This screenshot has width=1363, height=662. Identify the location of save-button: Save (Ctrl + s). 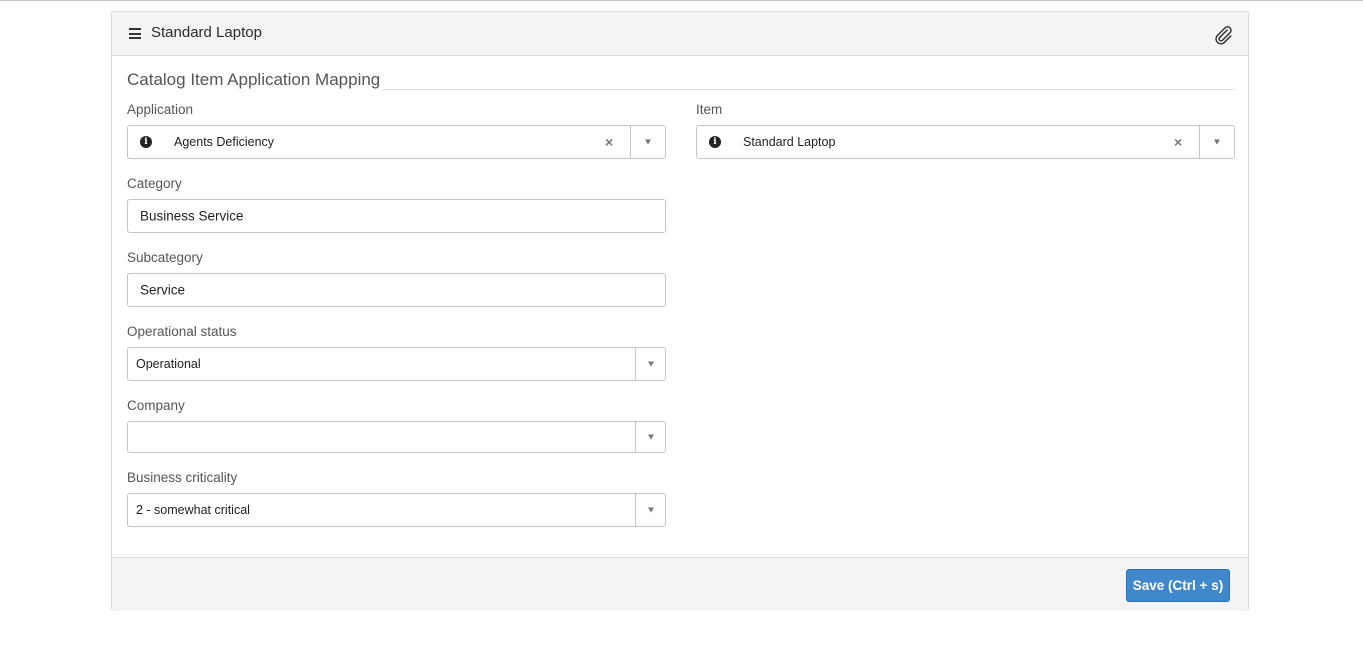
(1178, 585).